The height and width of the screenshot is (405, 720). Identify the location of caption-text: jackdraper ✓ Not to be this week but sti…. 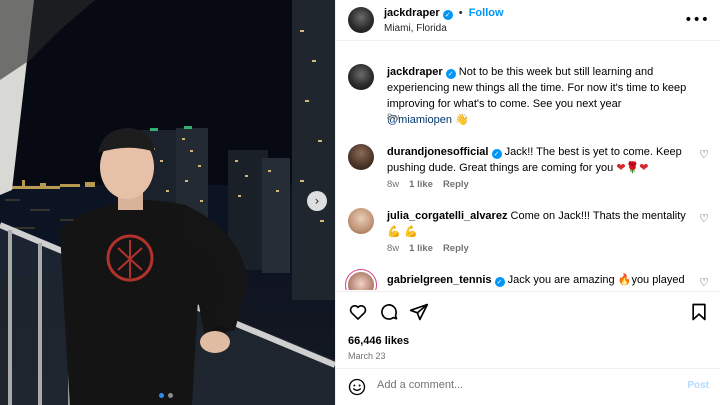
(537, 96).